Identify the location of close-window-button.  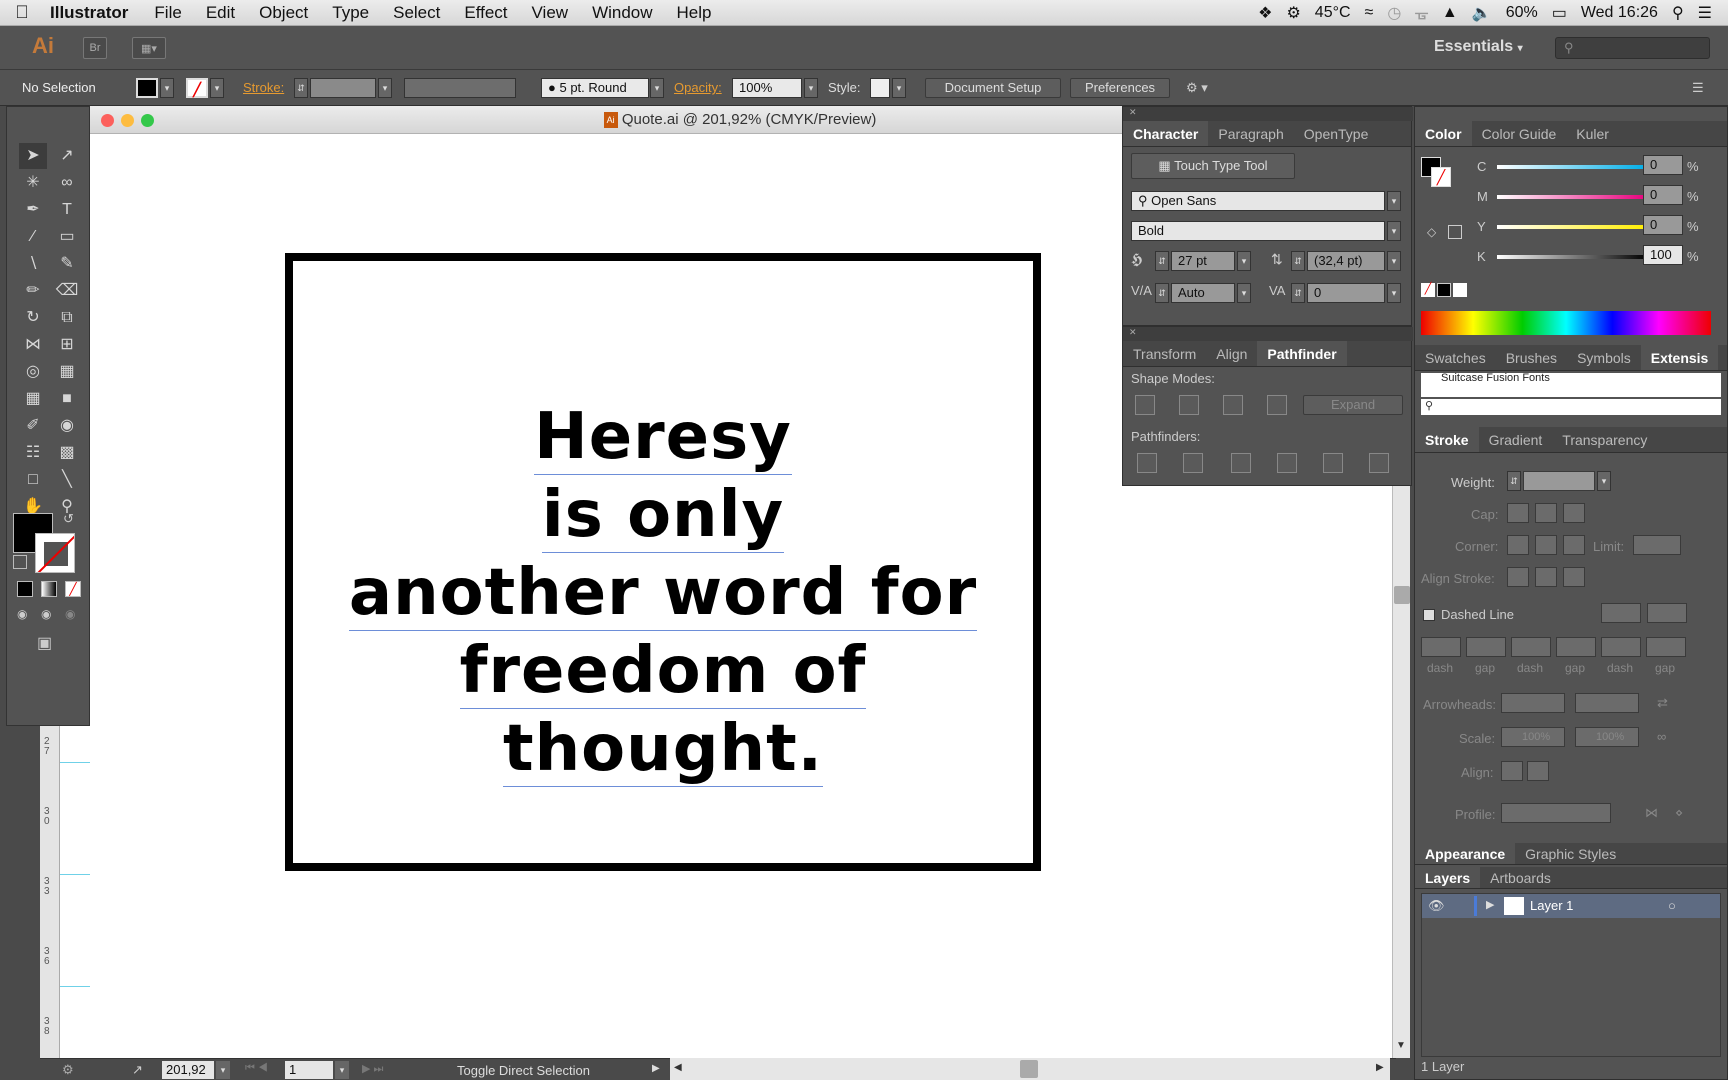
(107, 120).